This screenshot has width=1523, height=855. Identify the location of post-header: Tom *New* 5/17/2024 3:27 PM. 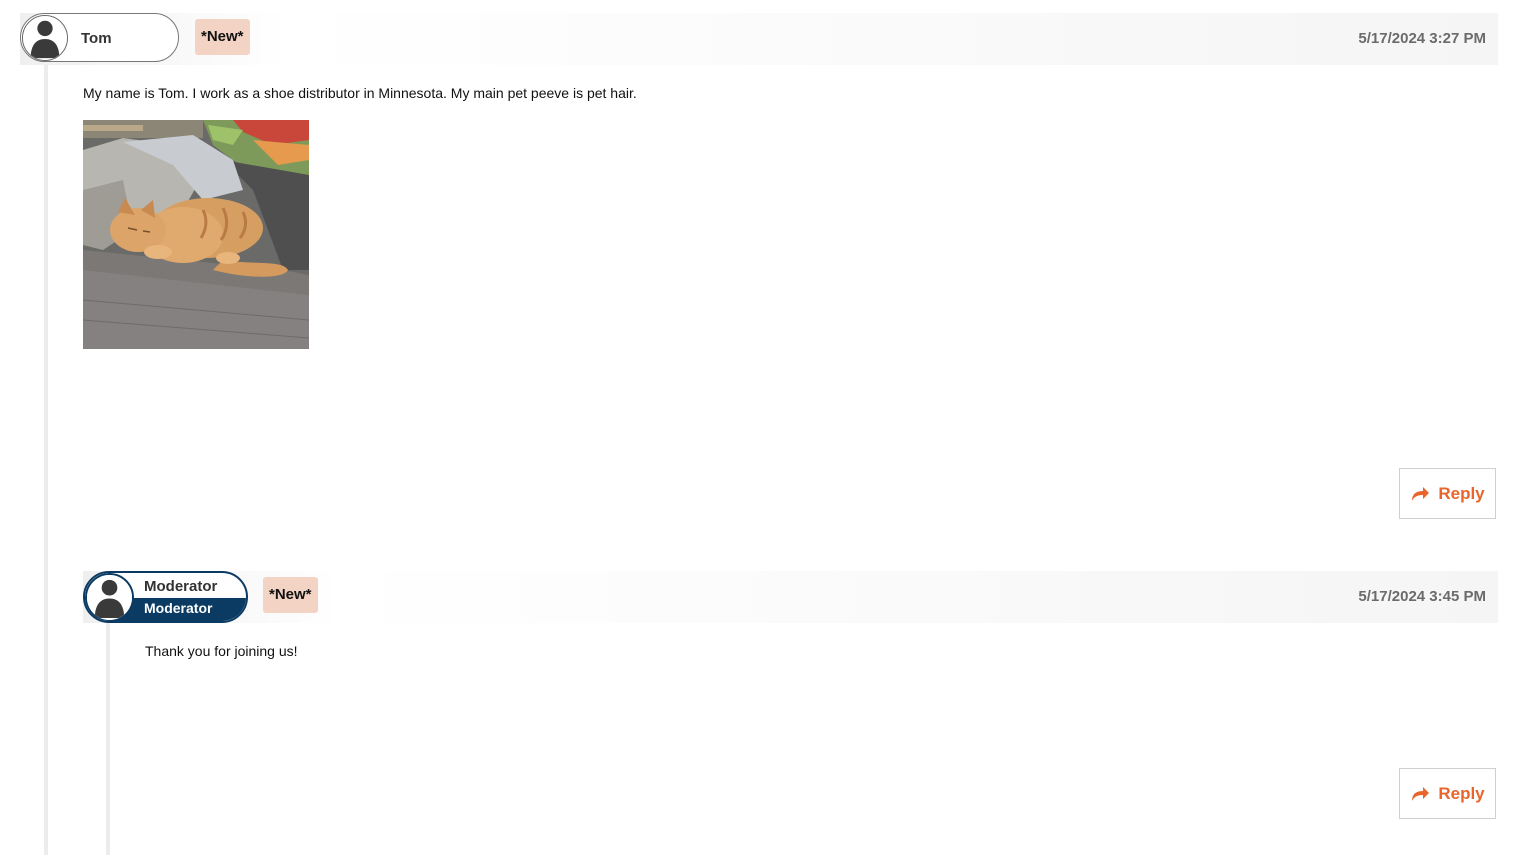
(759, 39).